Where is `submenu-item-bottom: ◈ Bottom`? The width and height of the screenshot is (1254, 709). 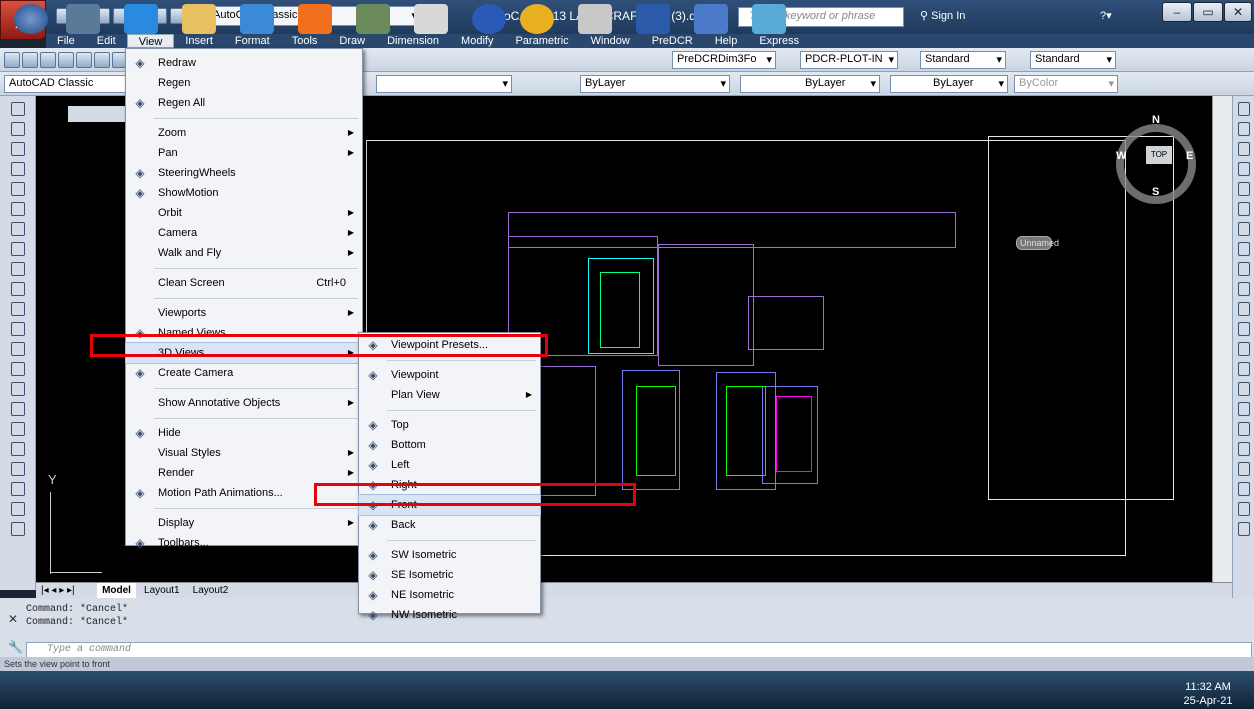
submenu-item-bottom: ◈ Bottom is located at coordinates (449, 445).